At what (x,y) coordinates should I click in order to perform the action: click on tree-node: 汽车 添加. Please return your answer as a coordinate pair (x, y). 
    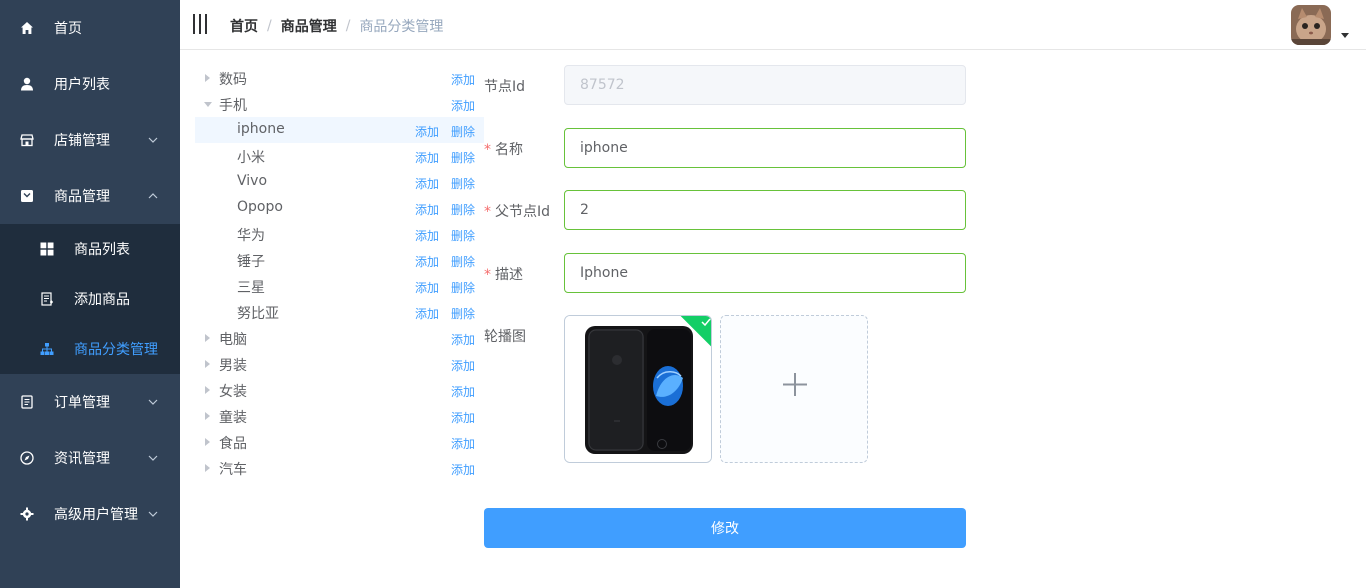
    Looking at the image, I should click on (339, 468).